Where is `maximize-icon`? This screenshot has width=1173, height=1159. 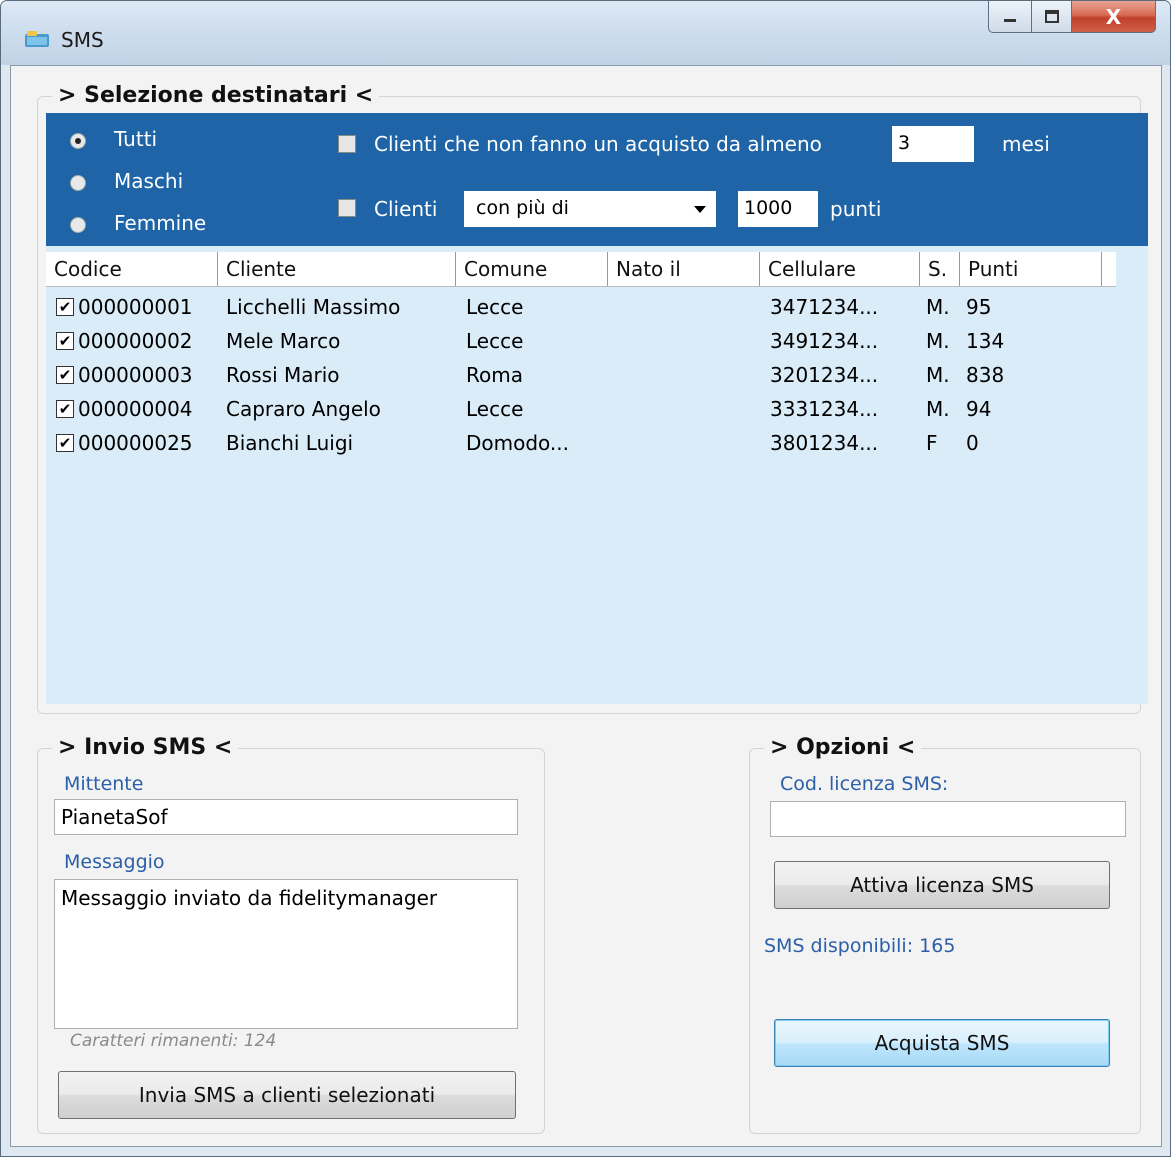 maximize-icon is located at coordinates (1051, 16).